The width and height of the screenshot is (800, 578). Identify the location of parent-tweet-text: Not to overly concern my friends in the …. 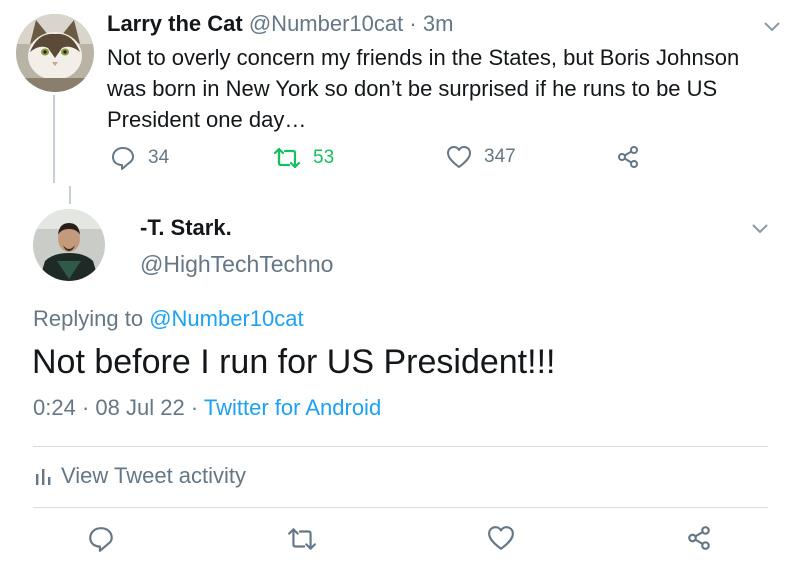
(423, 88).